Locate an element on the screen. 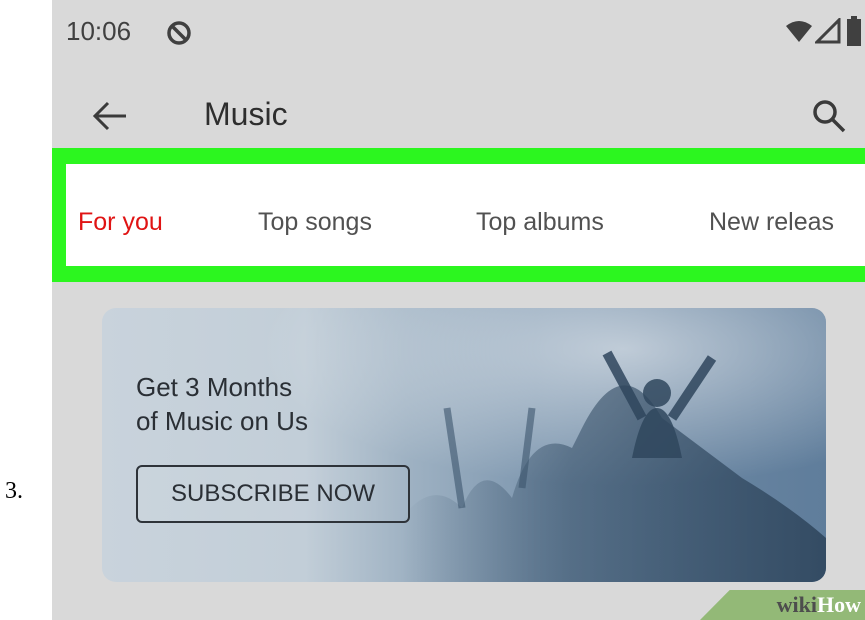 The width and height of the screenshot is (865, 620). app-bar: Music is located at coordinates (458, 115).